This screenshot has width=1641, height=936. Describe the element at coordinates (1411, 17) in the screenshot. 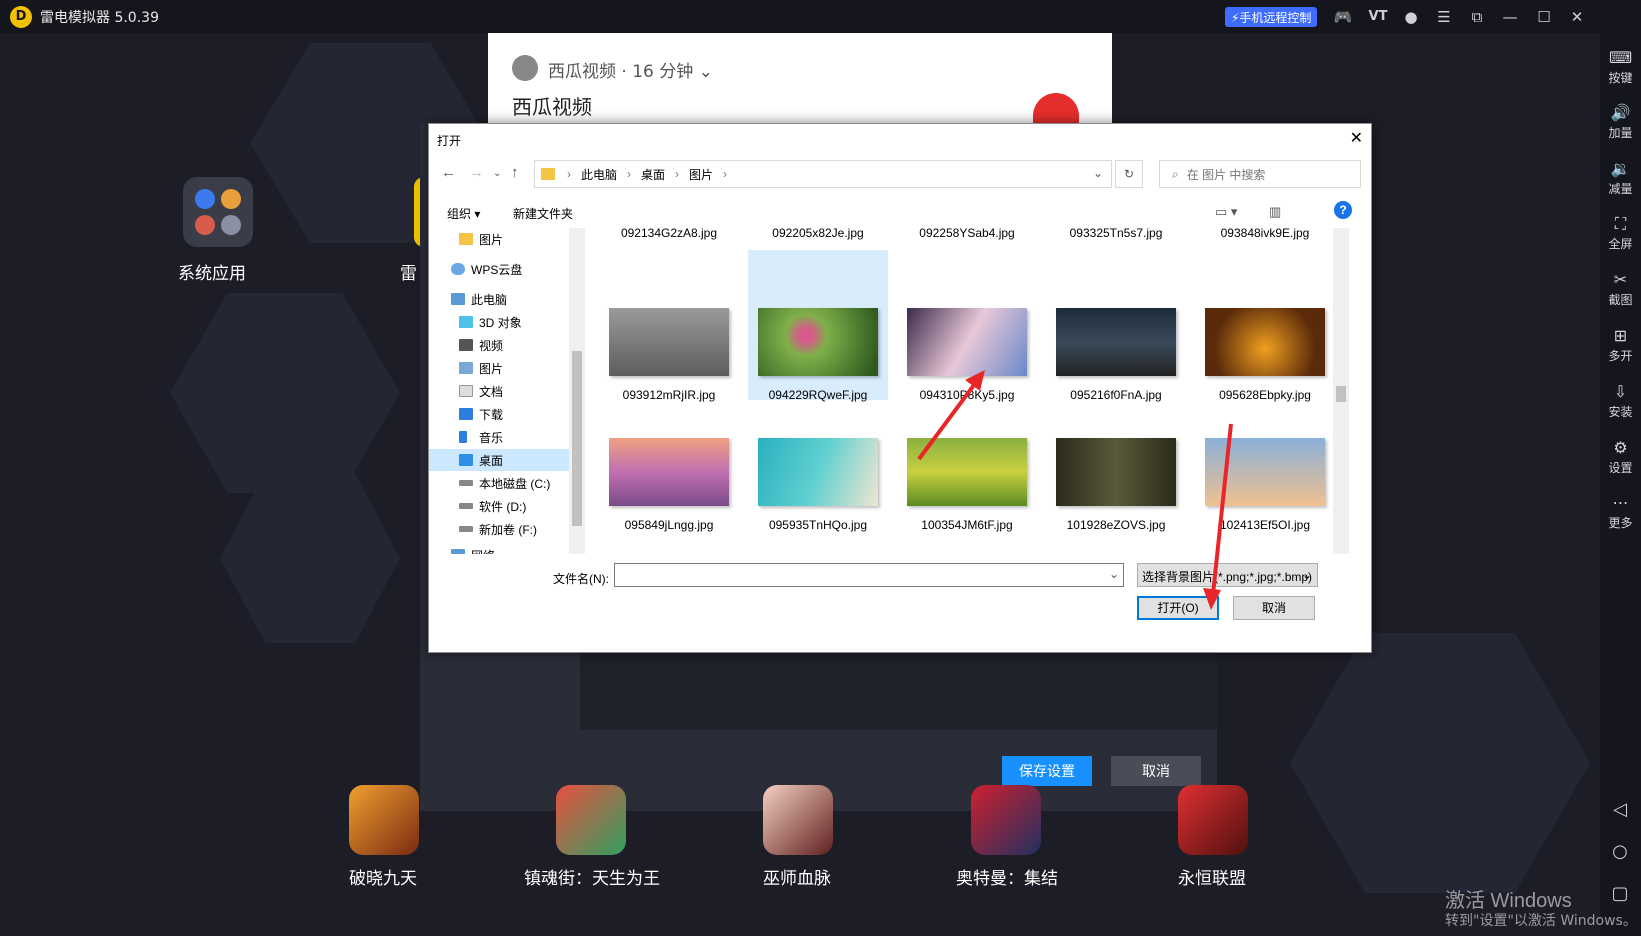

I see `avatar-icon: ●` at that location.